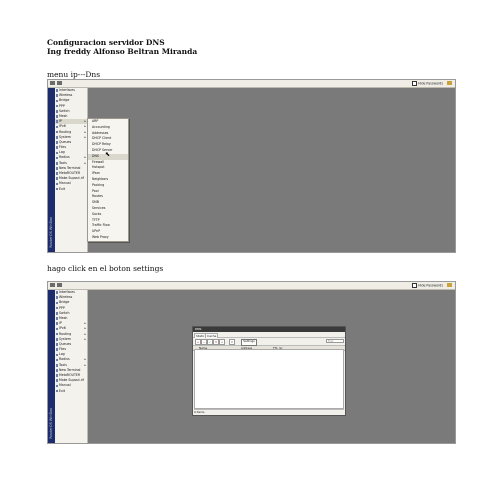 This screenshot has height=495, width=495. Describe the element at coordinates (65, 183) in the screenshot. I see `sidebar-item-label: Manual` at that location.